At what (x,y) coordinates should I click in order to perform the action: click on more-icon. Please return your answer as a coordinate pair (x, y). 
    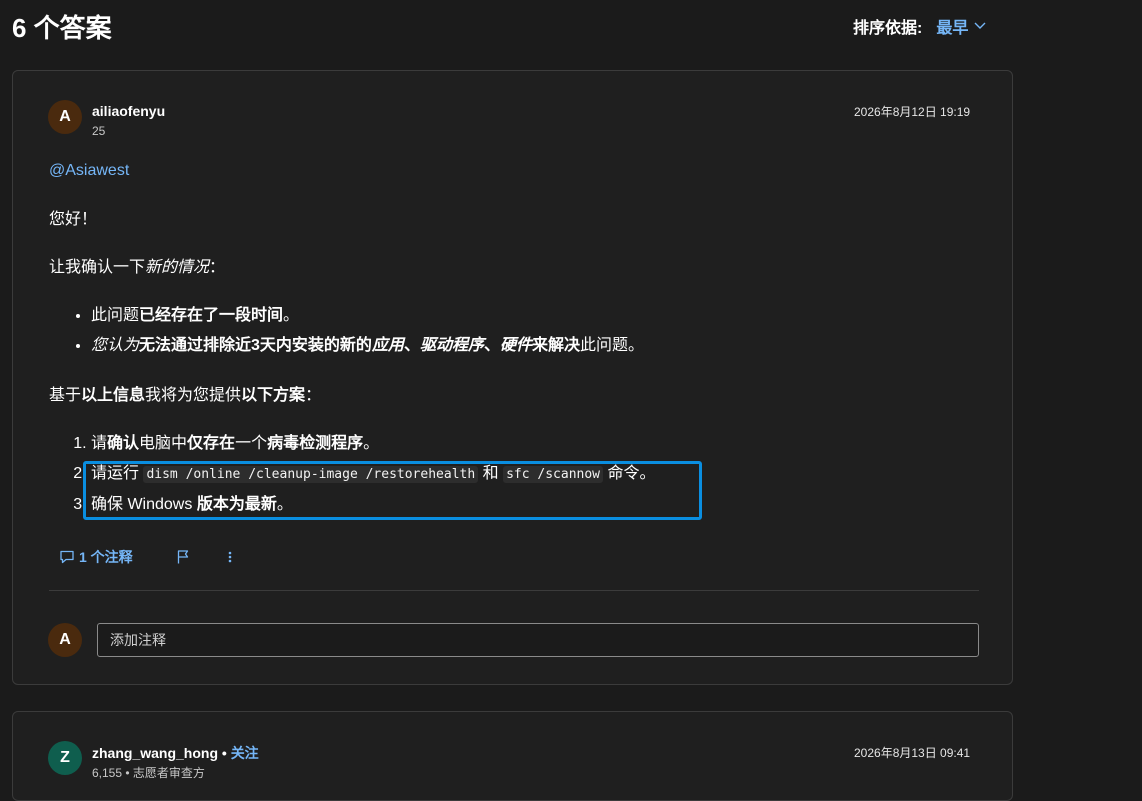
    Looking at the image, I should click on (229, 557).